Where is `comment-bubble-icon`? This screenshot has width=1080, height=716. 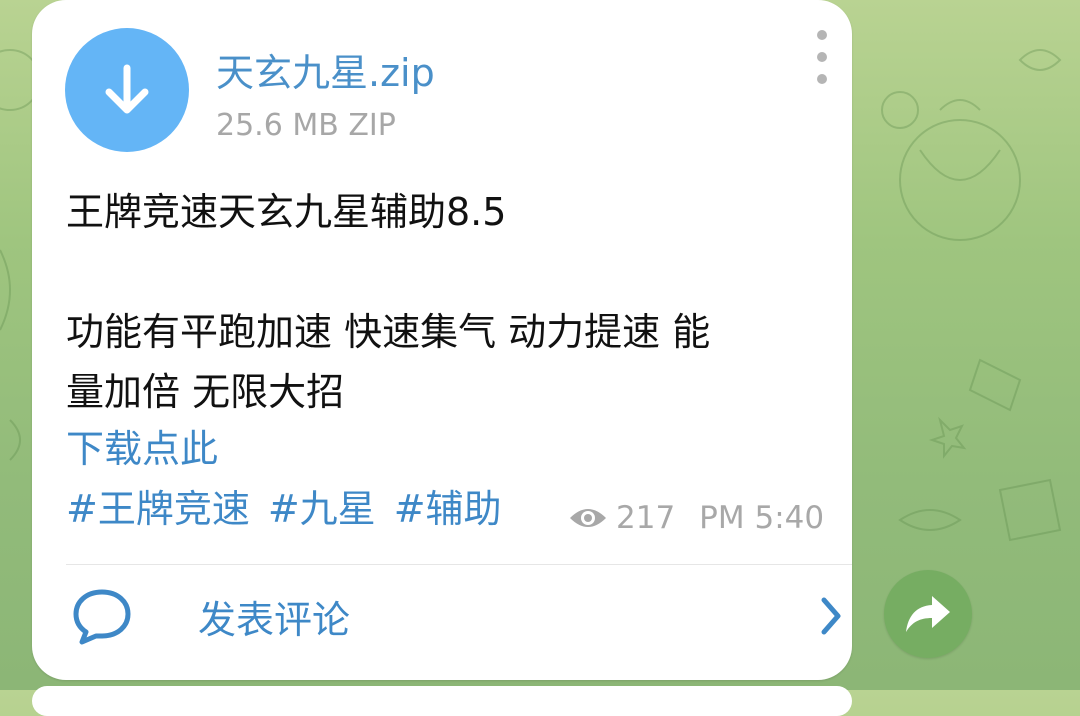
comment-bubble-icon is located at coordinates (102, 617).